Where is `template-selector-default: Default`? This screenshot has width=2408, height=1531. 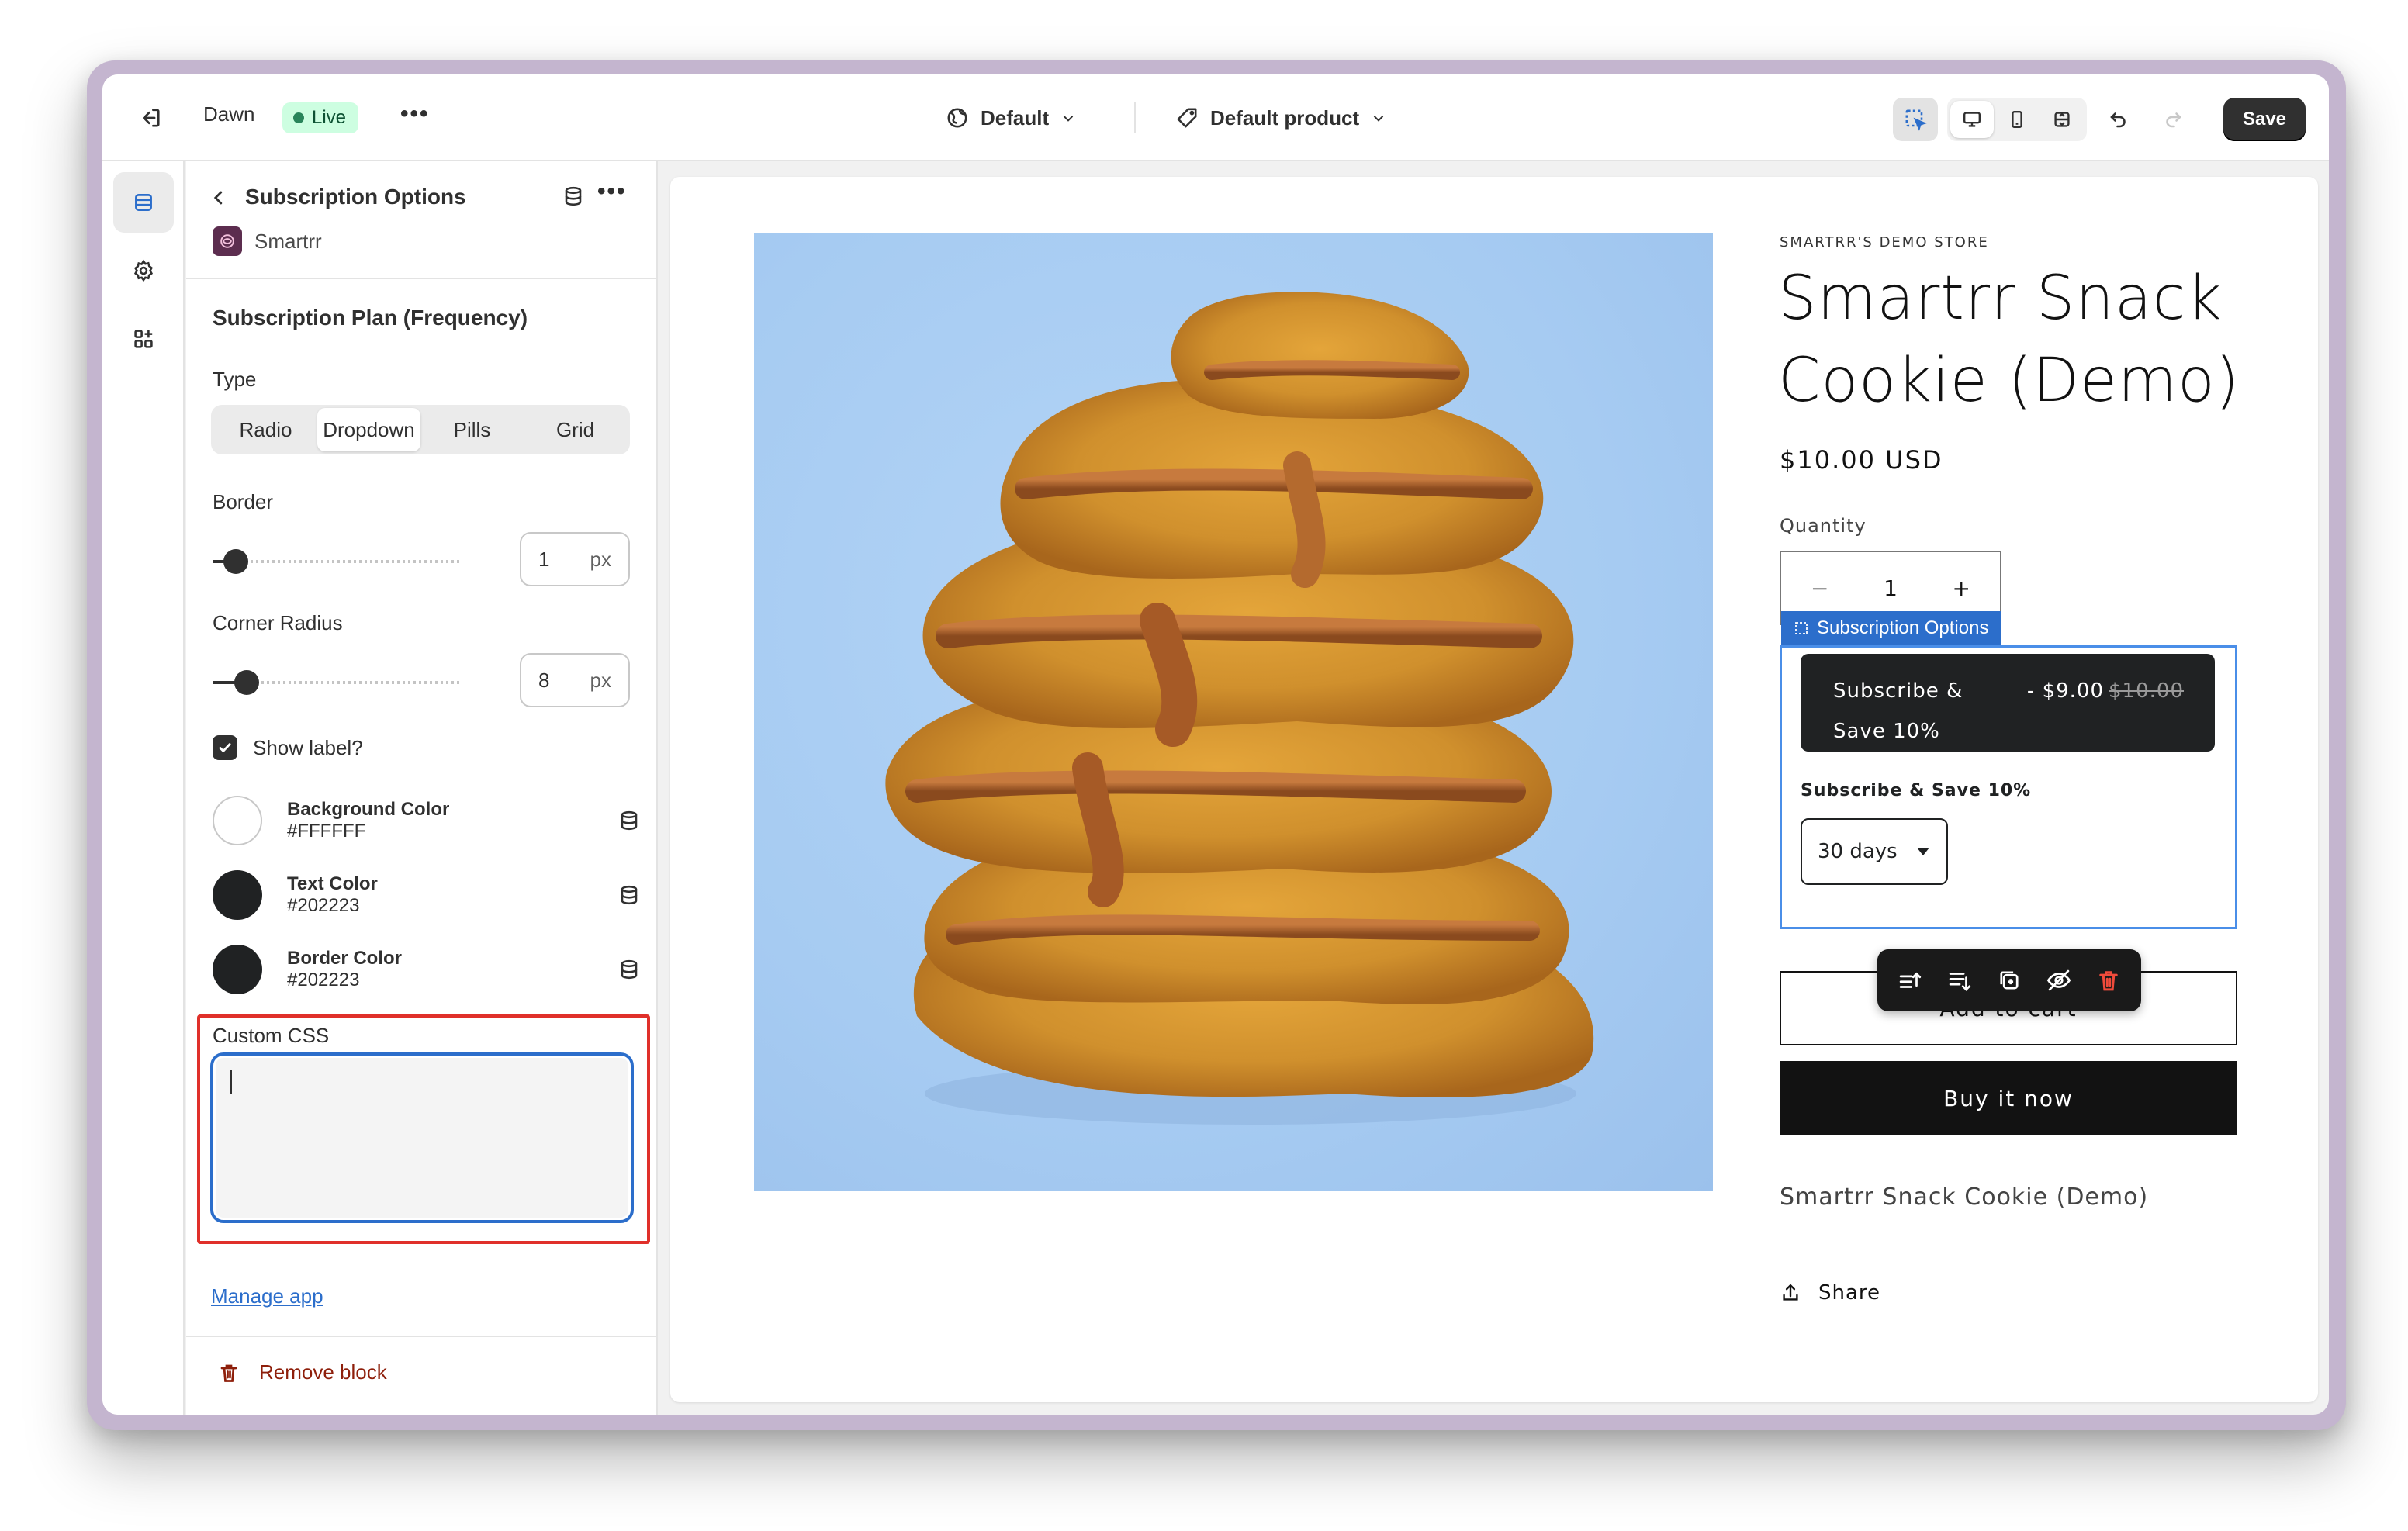
template-selector-default: Default is located at coordinates (1011, 118).